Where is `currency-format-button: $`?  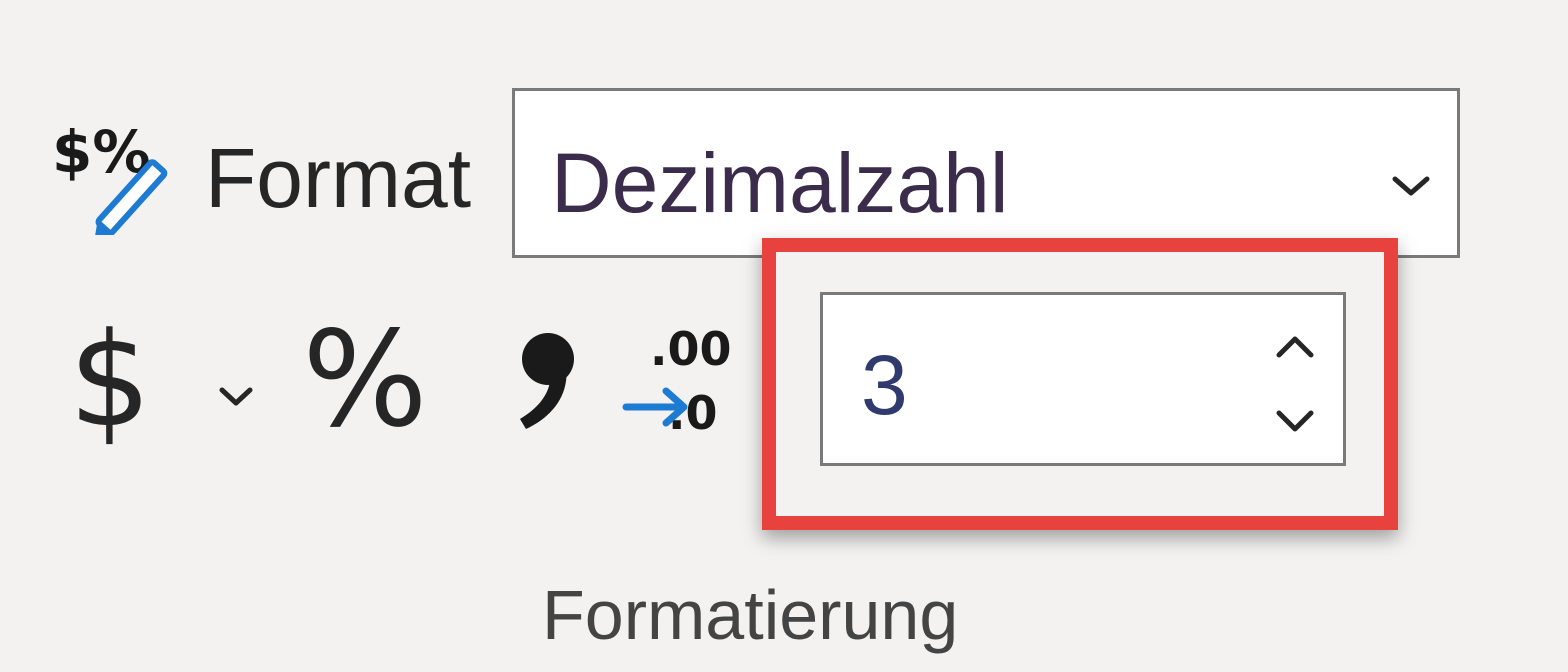 currency-format-button: $ is located at coordinates (110, 380).